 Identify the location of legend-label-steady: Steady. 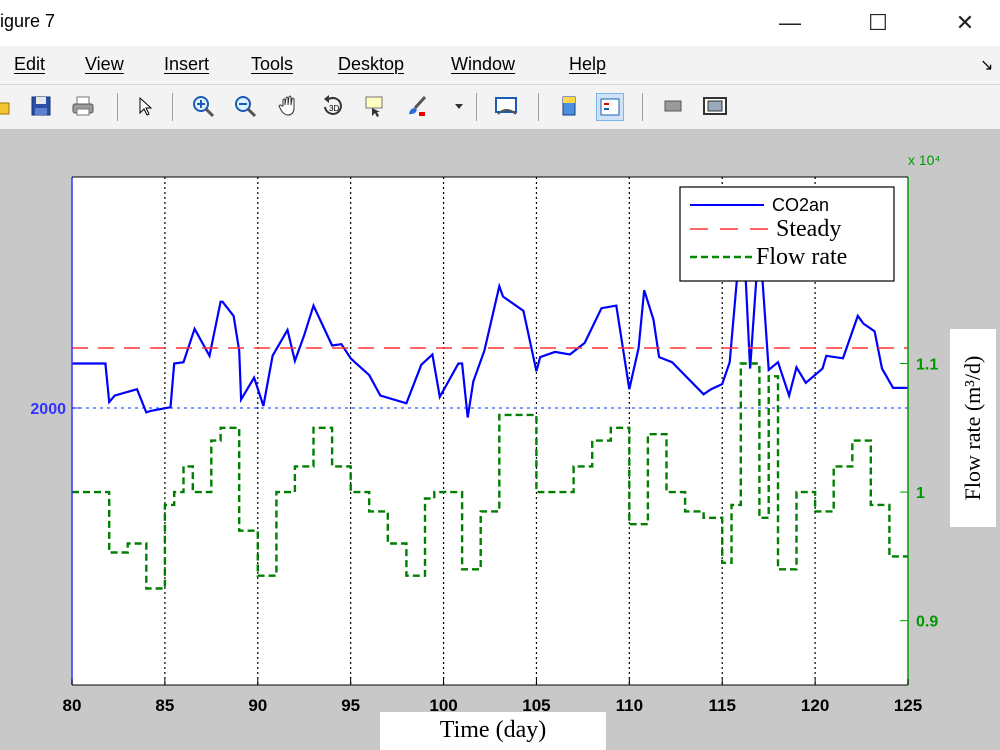
(808, 229).